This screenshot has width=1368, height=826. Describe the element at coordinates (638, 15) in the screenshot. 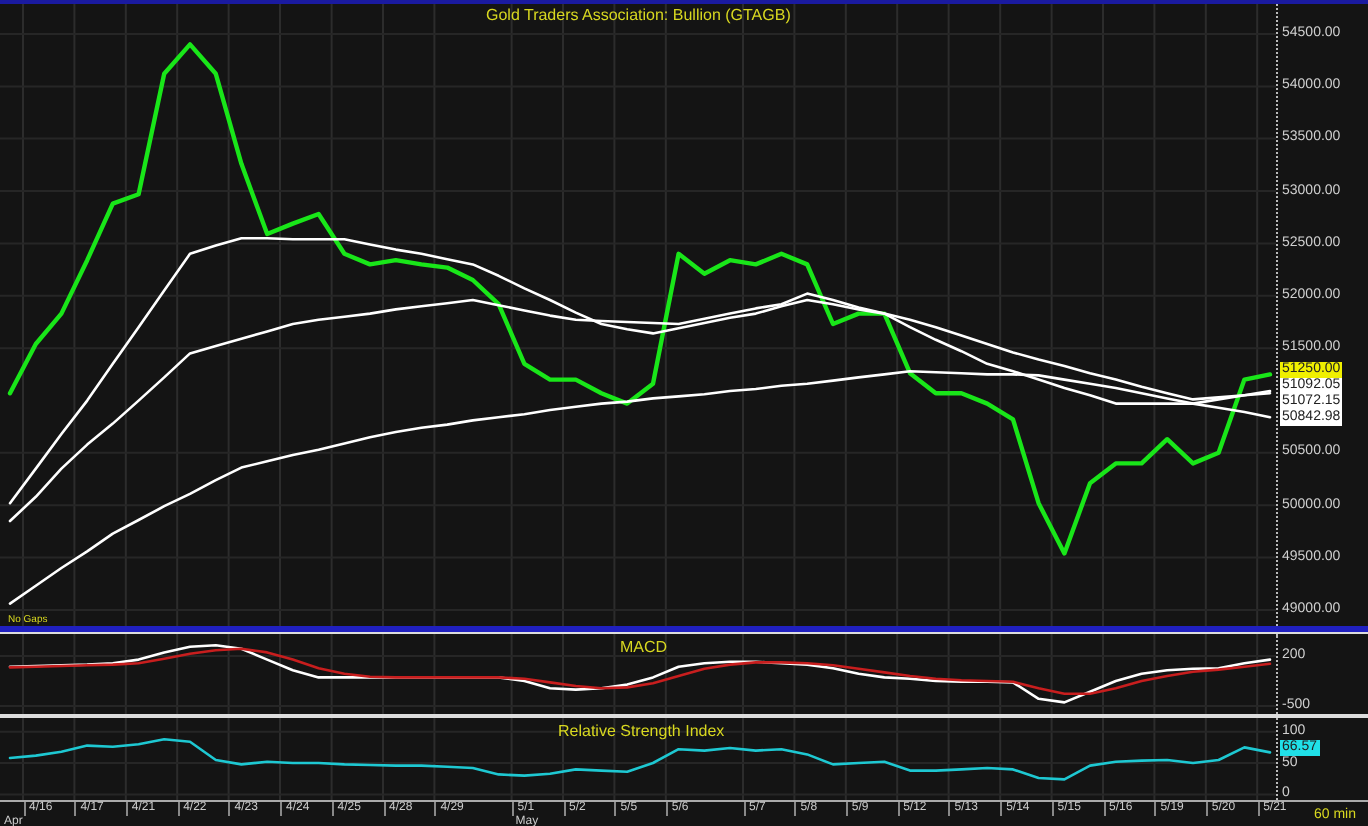

I see `chart-title: Gold Traders Association: Bullion (GTAGB)` at that location.